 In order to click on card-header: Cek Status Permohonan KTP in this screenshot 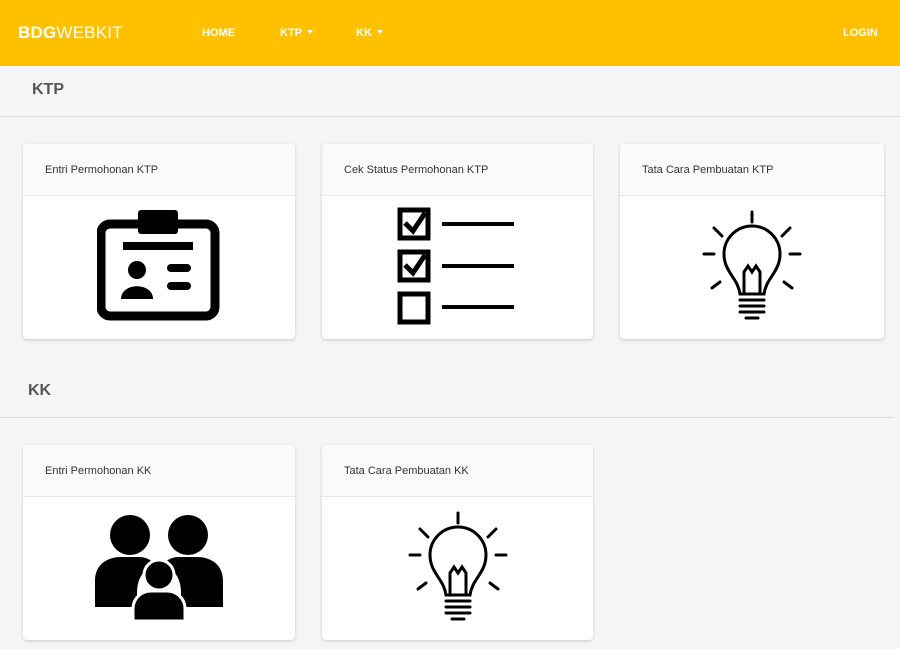, I will do `click(457, 170)`.